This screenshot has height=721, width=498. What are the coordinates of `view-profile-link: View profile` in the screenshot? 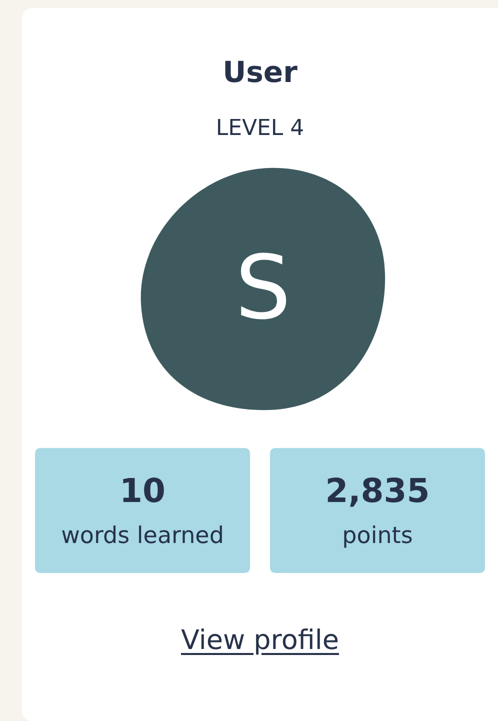 It's located at (260, 641).